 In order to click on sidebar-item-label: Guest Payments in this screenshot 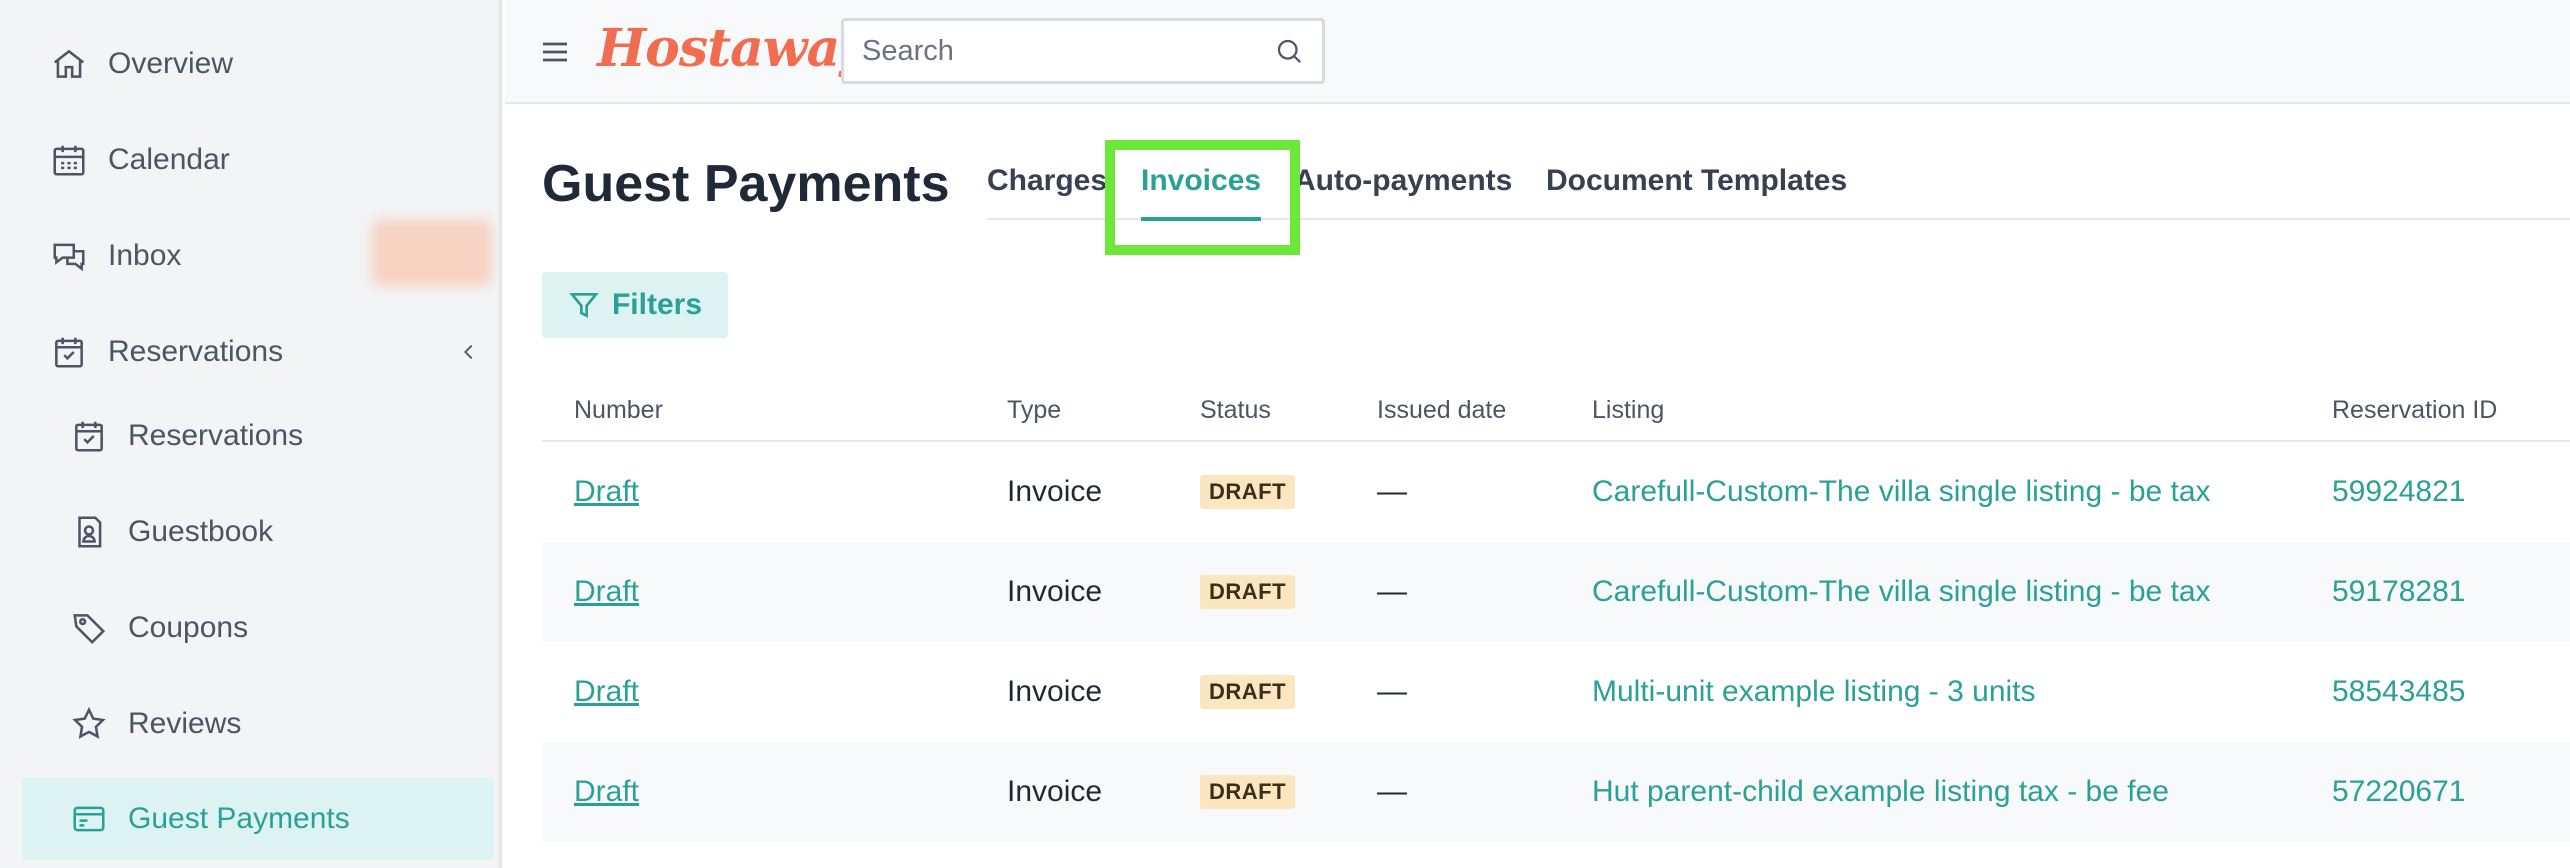, I will do `click(239, 818)`.